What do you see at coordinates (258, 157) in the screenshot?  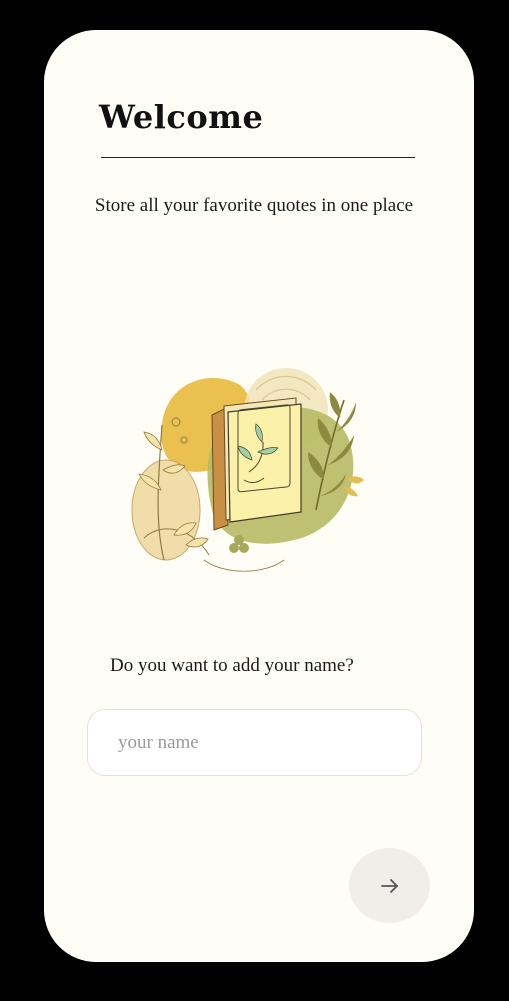 I see `title-divider` at bounding box center [258, 157].